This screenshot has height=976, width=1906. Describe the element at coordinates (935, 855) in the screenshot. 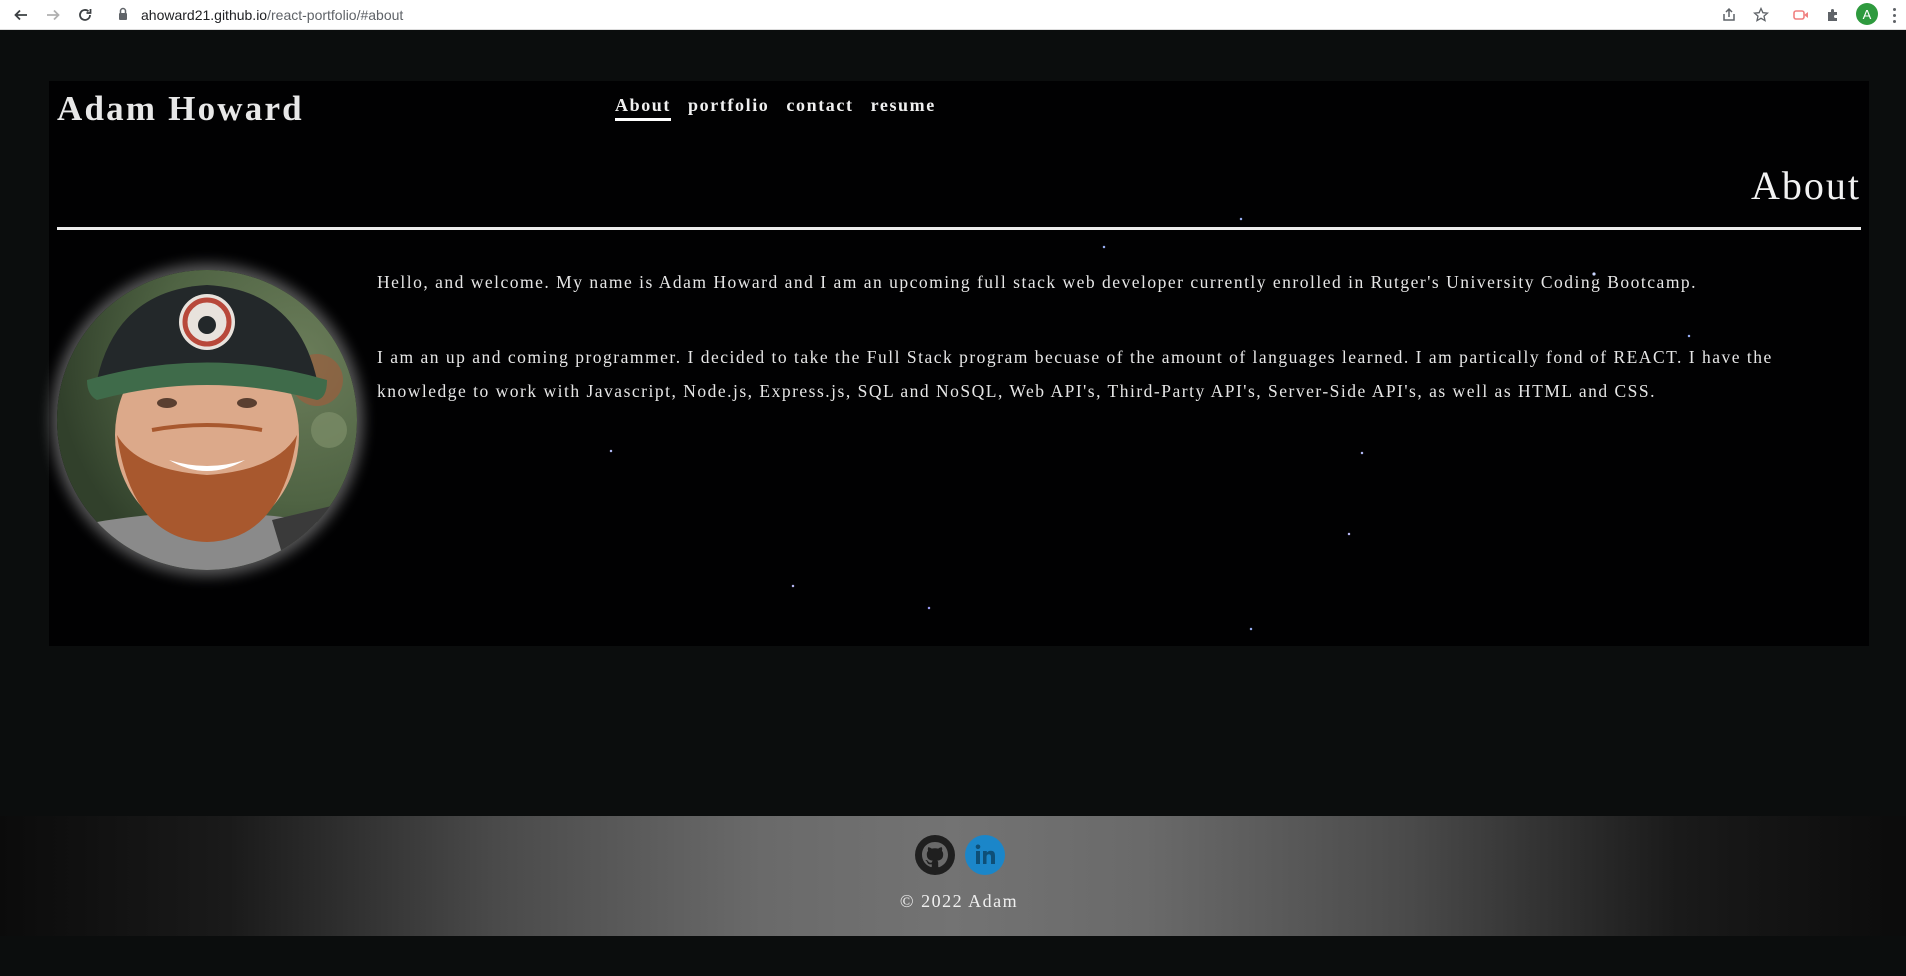

I see `github-icon` at that location.